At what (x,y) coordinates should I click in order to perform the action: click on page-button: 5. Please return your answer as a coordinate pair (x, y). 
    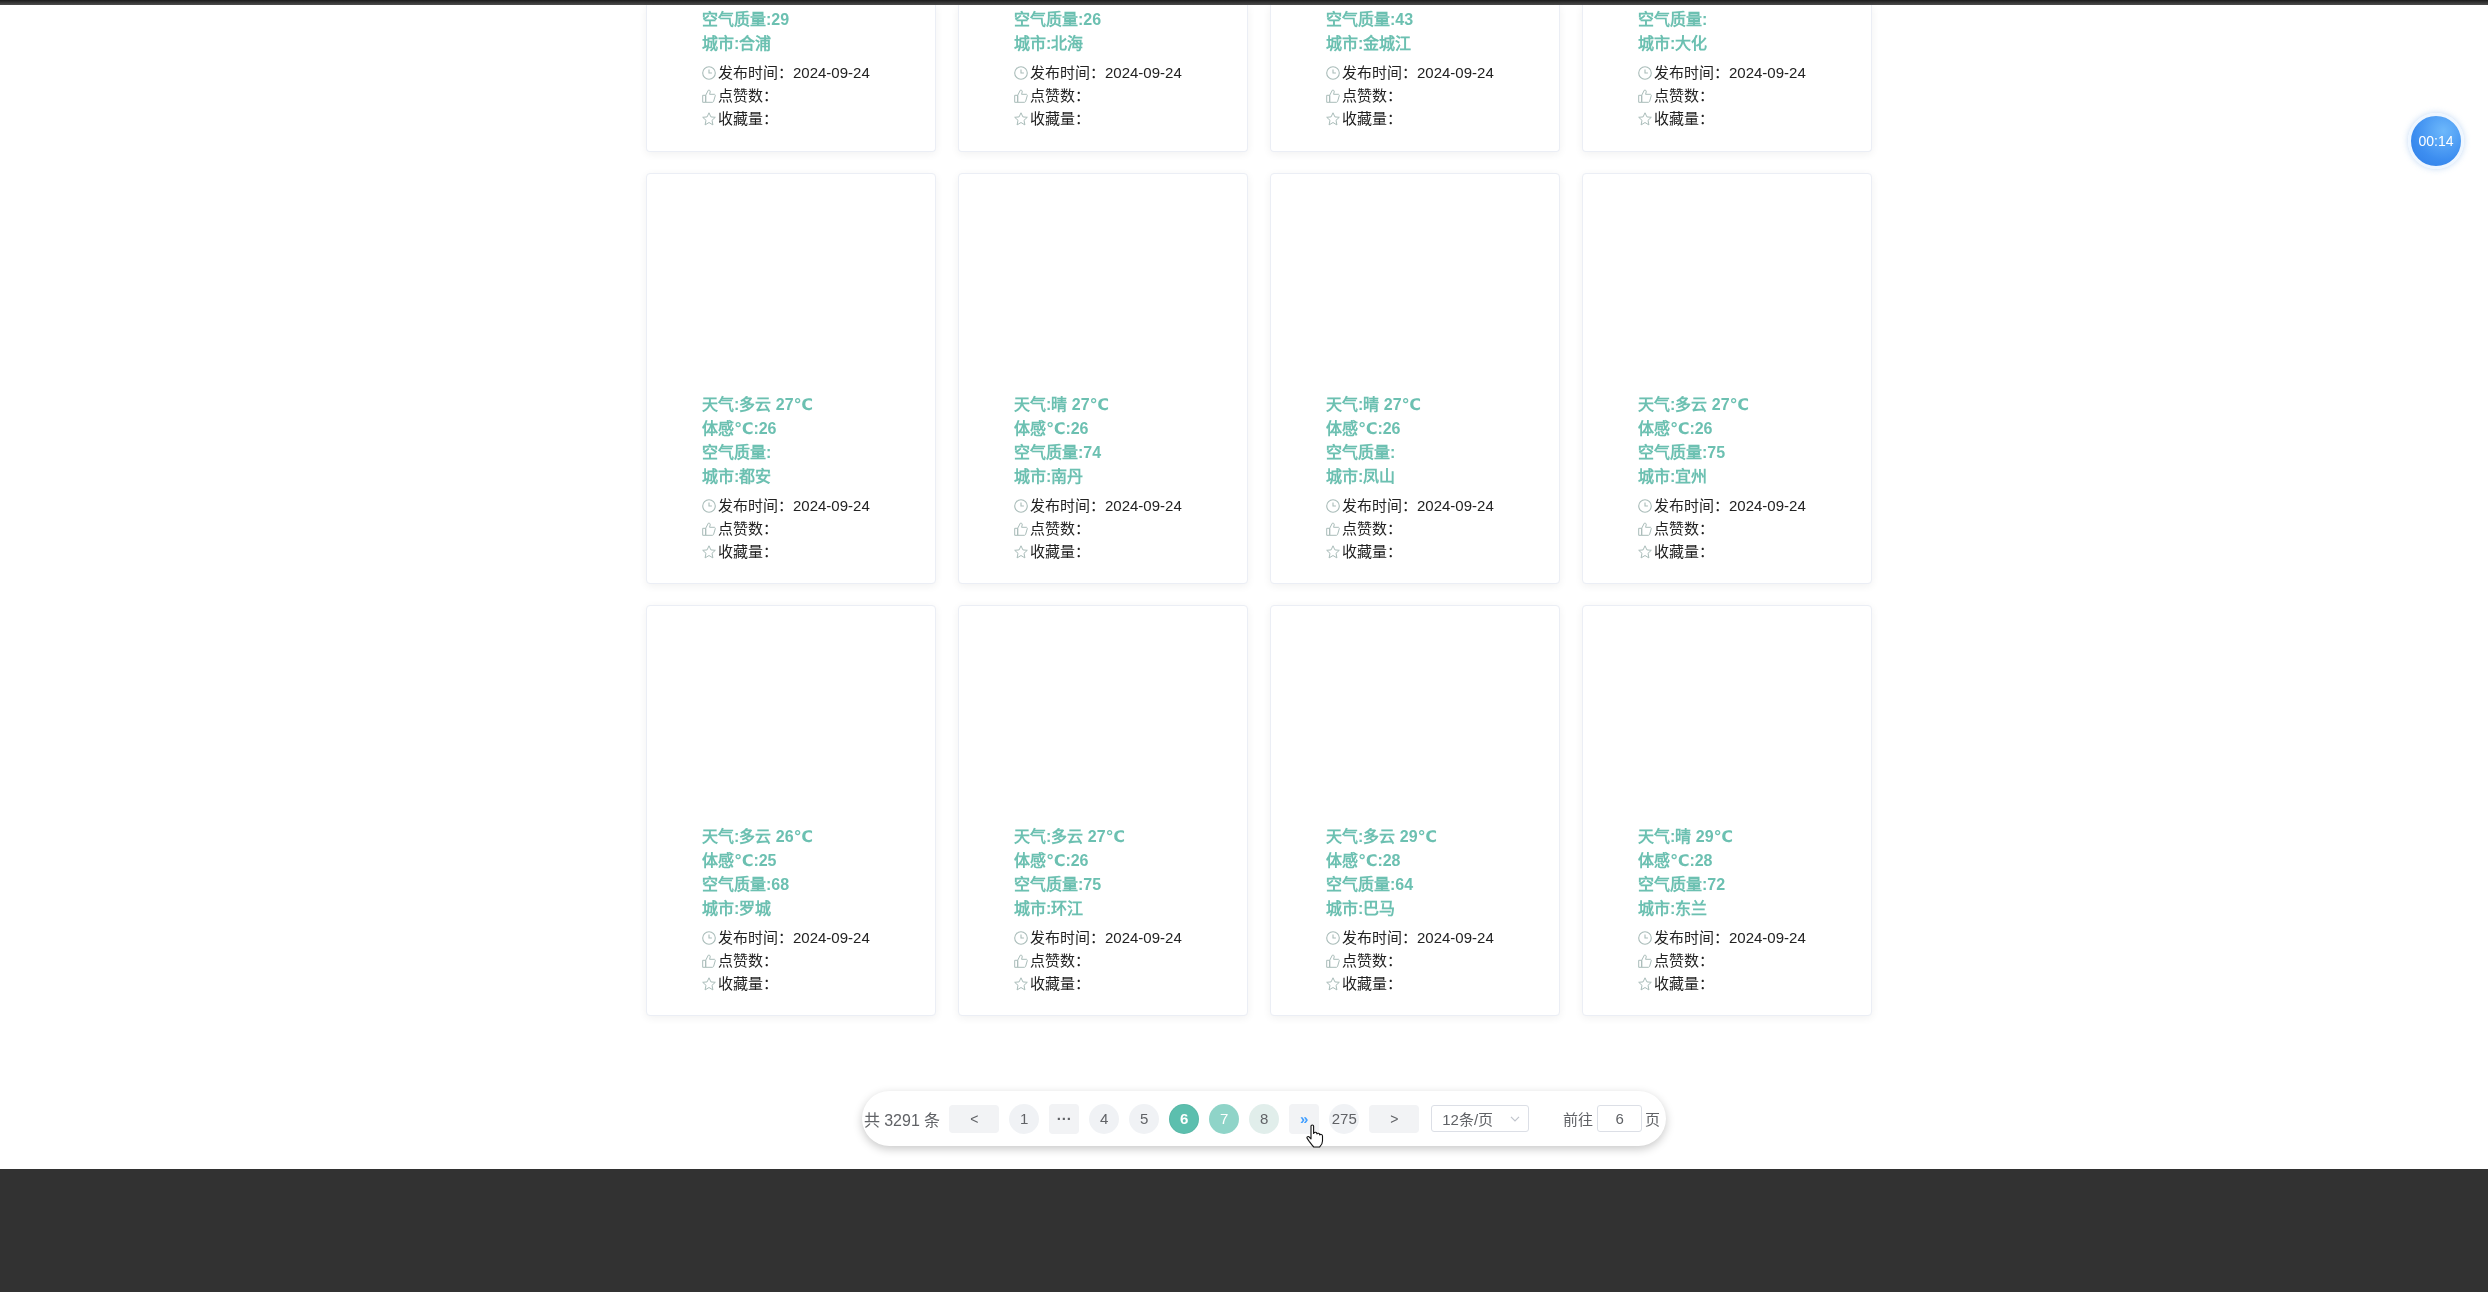
    Looking at the image, I should click on (1144, 1118).